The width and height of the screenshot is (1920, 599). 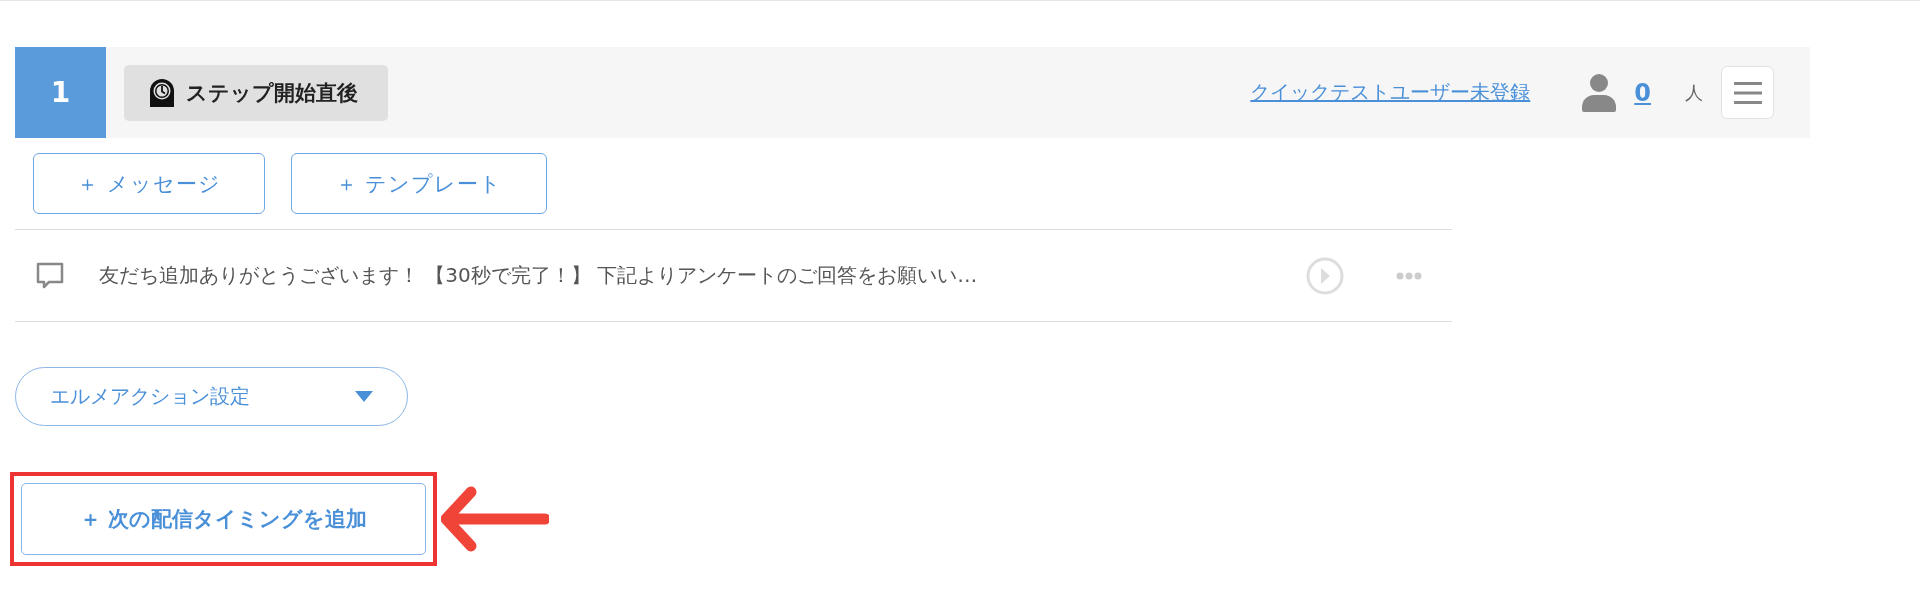 What do you see at coordinates (60, 92) in the screenshot?
I see `step-number: 1` at bounding box center [60, 92].